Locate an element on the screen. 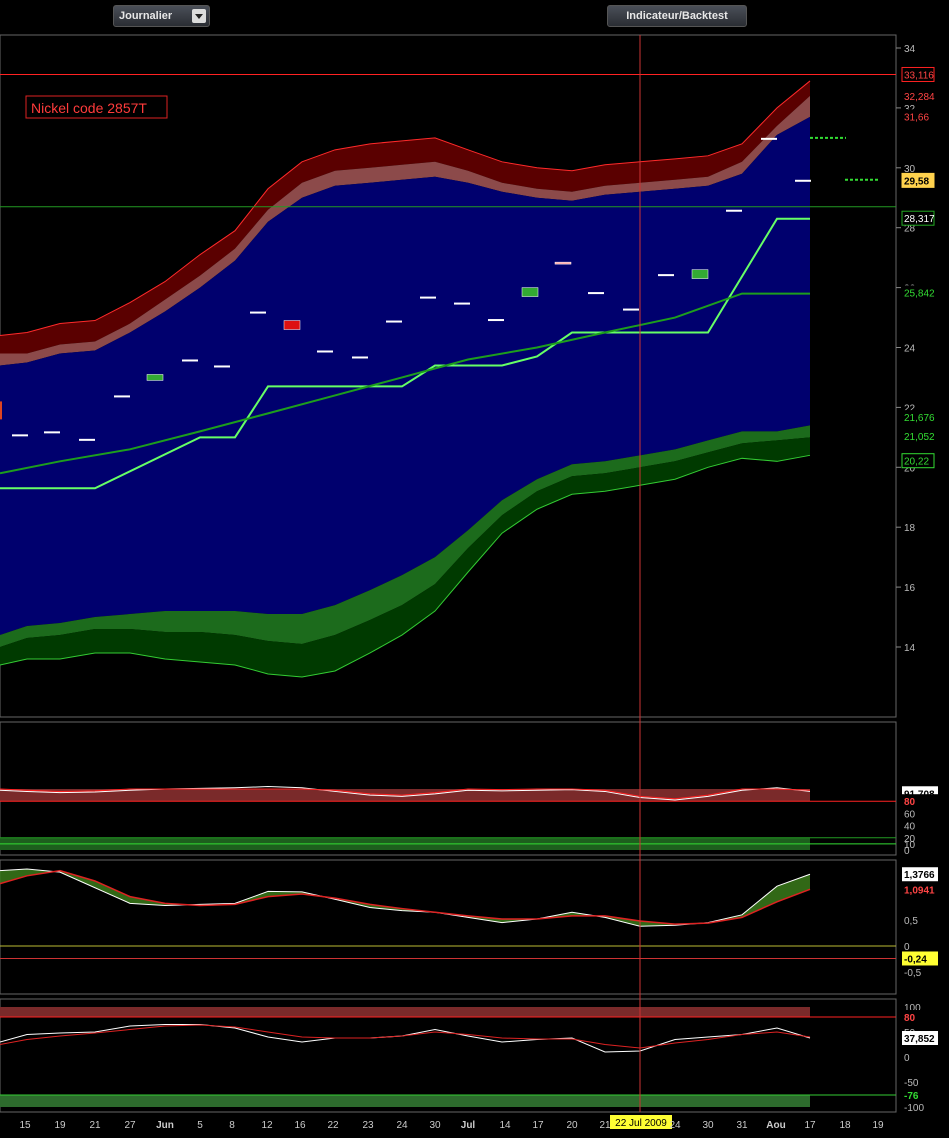  overbought-zone is located at coordinates (405, 1012).